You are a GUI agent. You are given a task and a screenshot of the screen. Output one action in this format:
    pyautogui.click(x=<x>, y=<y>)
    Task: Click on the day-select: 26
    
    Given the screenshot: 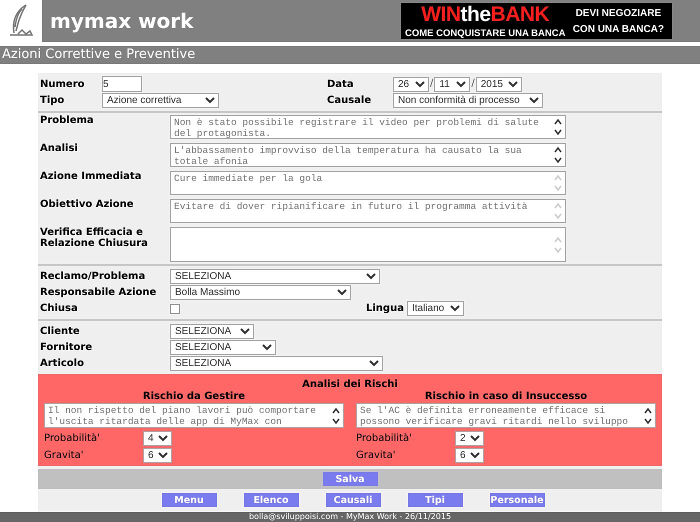 What is the action you would take?
    pyautogui.click(x=411, y=84)
    